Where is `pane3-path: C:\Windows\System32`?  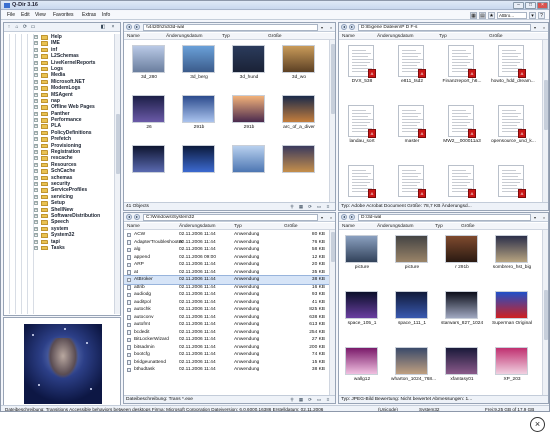
pane3-path: C:\Windows\System32 is located at coordinates (230, 217).